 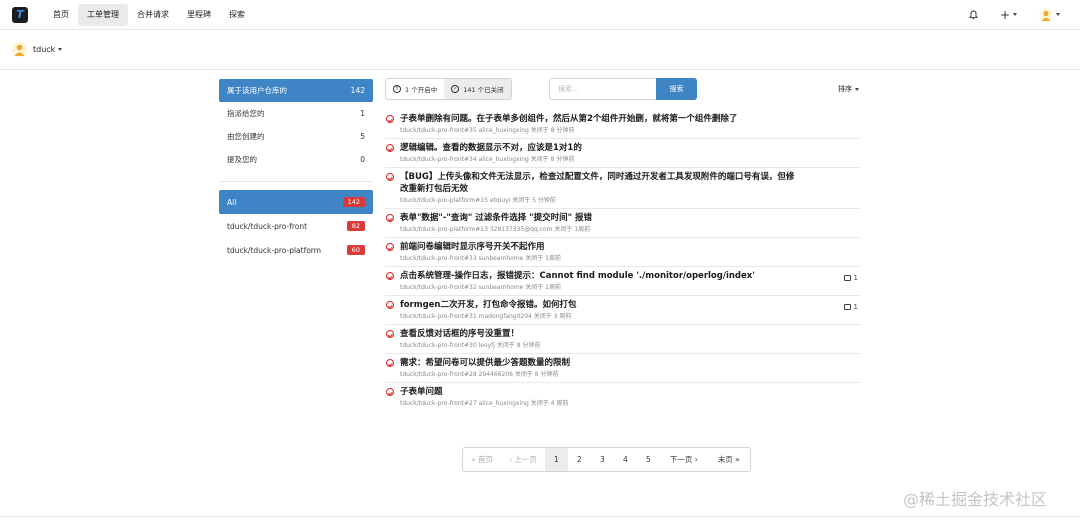 I want to click on org-header: tduck, so click(x=540, y=50).